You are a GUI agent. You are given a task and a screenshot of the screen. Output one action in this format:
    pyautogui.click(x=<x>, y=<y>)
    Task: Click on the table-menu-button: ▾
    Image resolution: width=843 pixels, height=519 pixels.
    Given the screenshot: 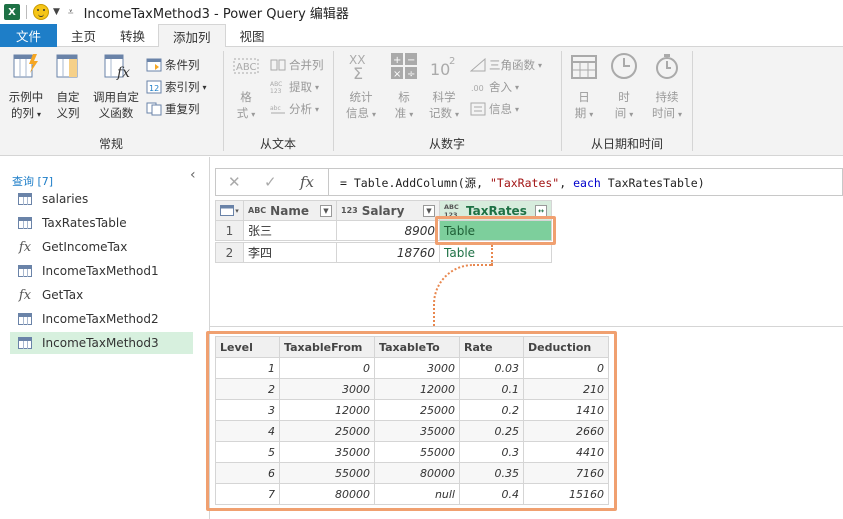 What is the action you would take?
    pyautogui.click(x=229, y=210)
    